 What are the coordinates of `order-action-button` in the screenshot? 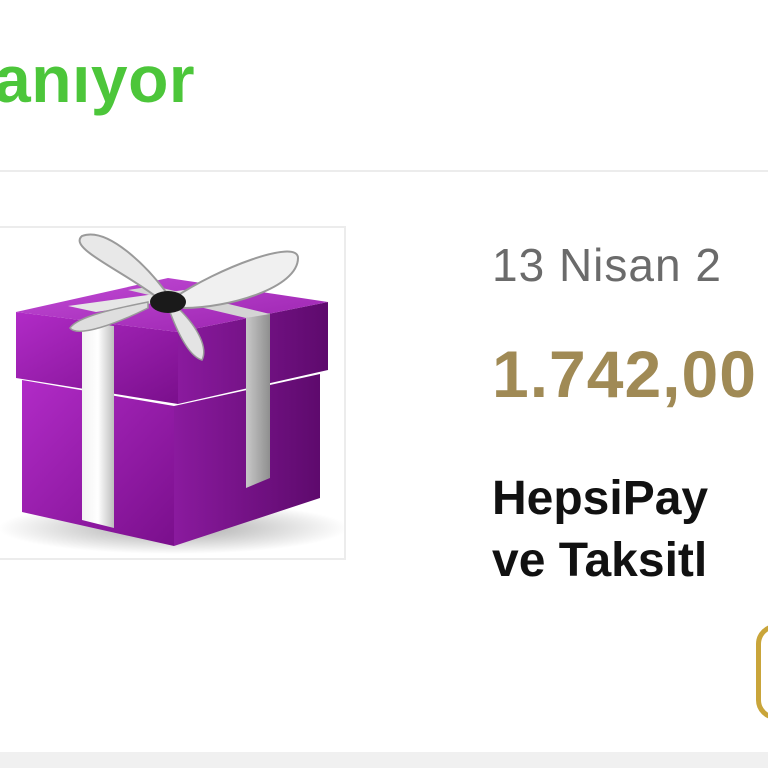 It's located at (762, 672).